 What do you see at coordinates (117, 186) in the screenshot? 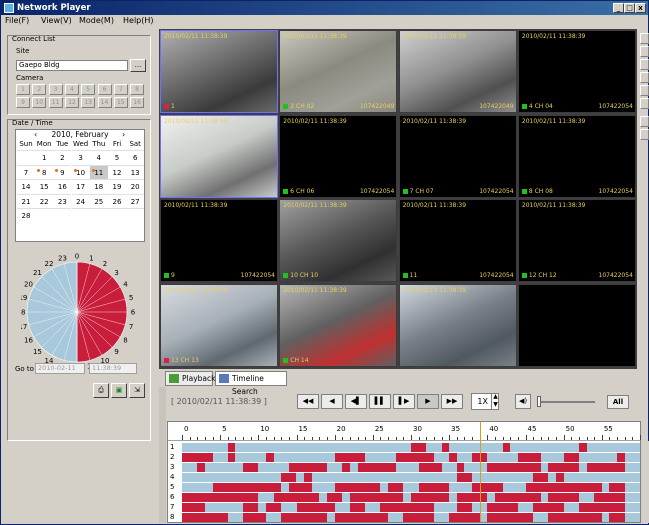
I see `calendar-day: 19` at bounding box center [117, 186].